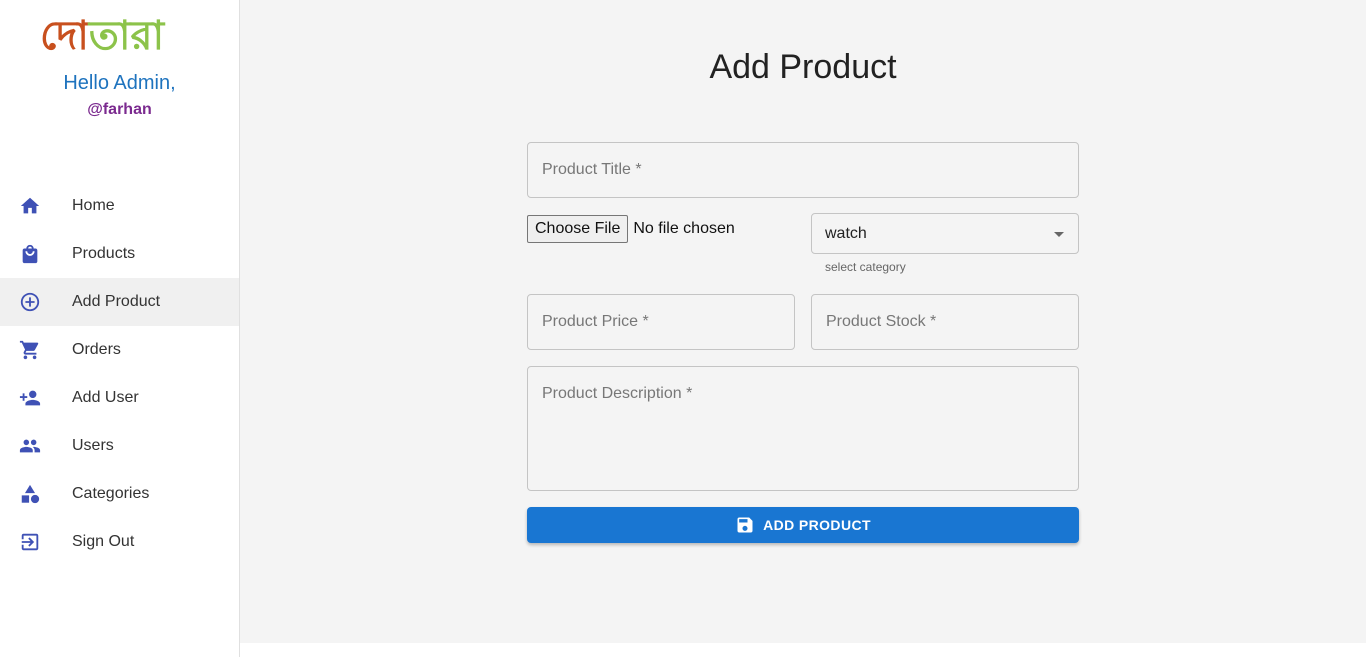 The image size is (1366, 657). What do you see at coordinates (865, 267) in the screenshot?
I see `category-helper-text: select category` at bounding box center [865, 267].